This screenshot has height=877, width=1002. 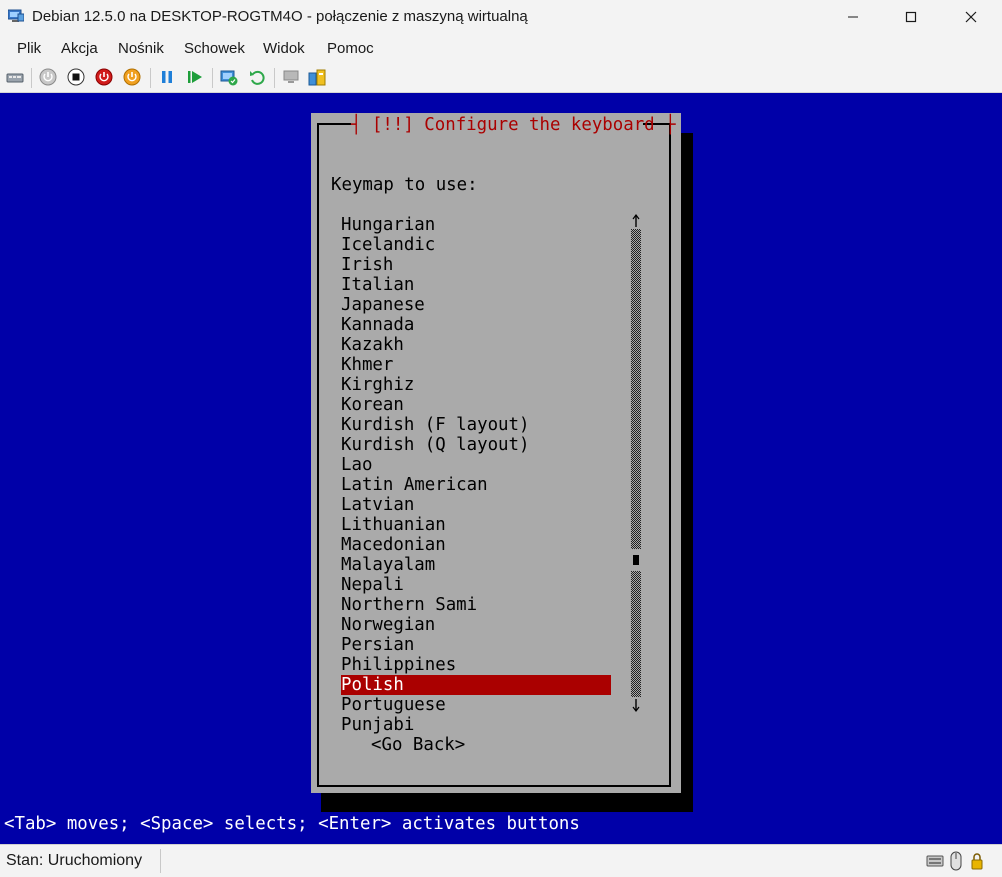 What do you see at coordinates (476, 345) in the screenshot?
I see `keymap-item: Kazakh` at bounding box center [476, 345].